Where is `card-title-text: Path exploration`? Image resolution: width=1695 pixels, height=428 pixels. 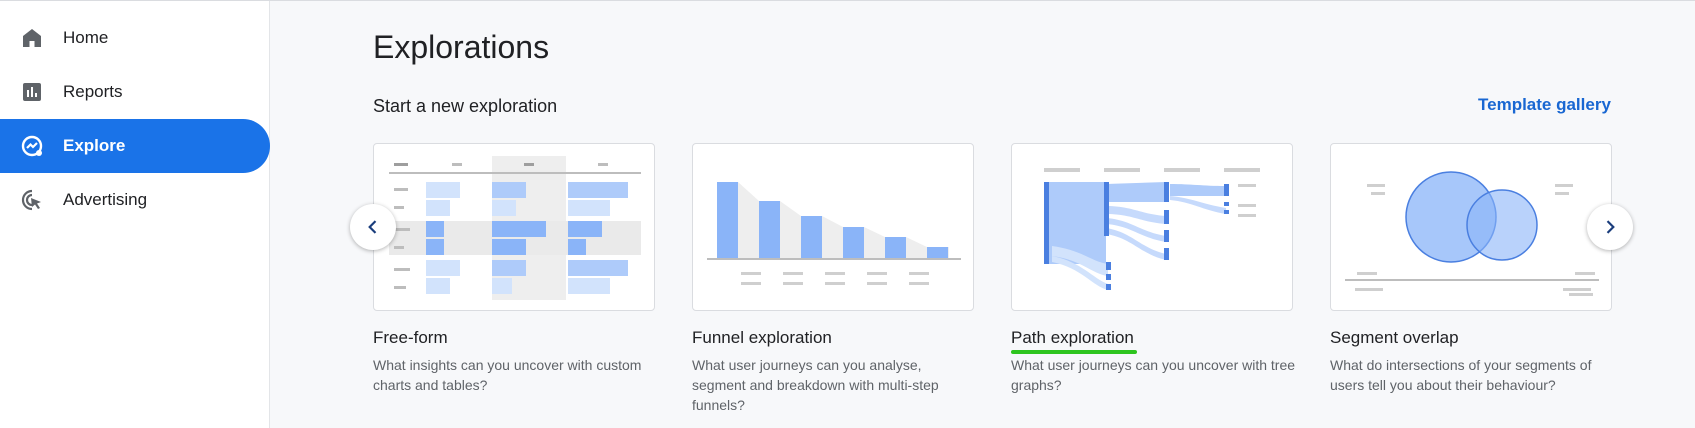 card-title-text: Path exploration is located at coordinates (1072, 337).